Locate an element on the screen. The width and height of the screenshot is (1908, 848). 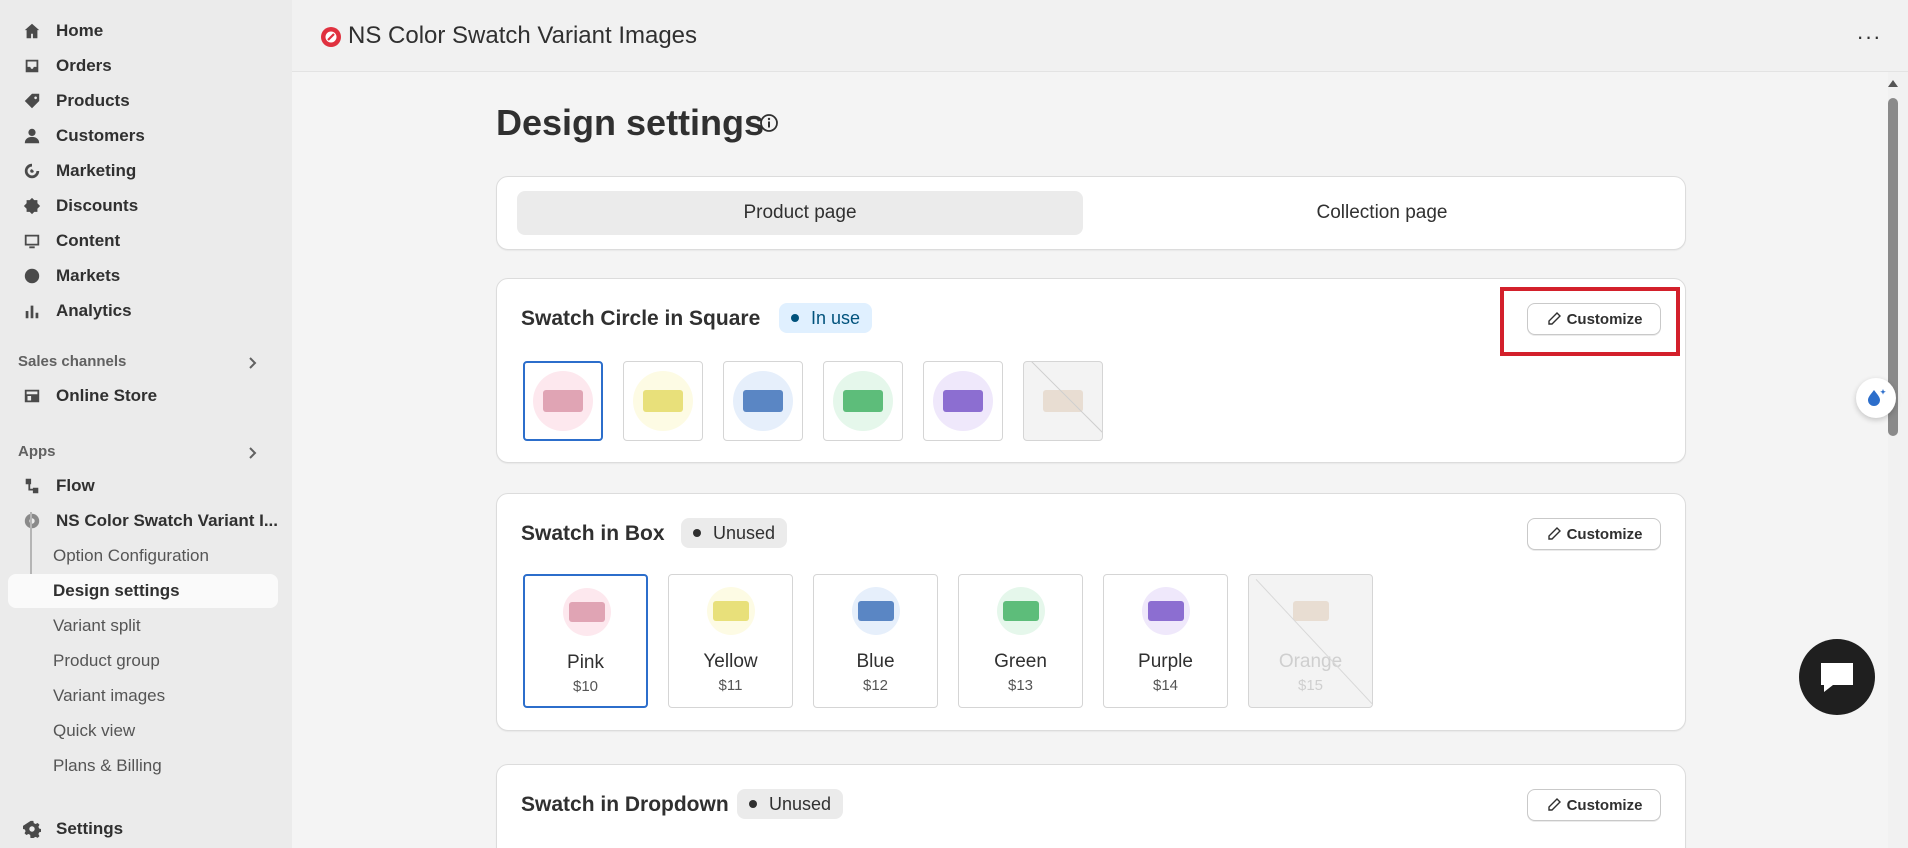
box-swatch-pink: Pink $10 is located at coordinates (585, 641).